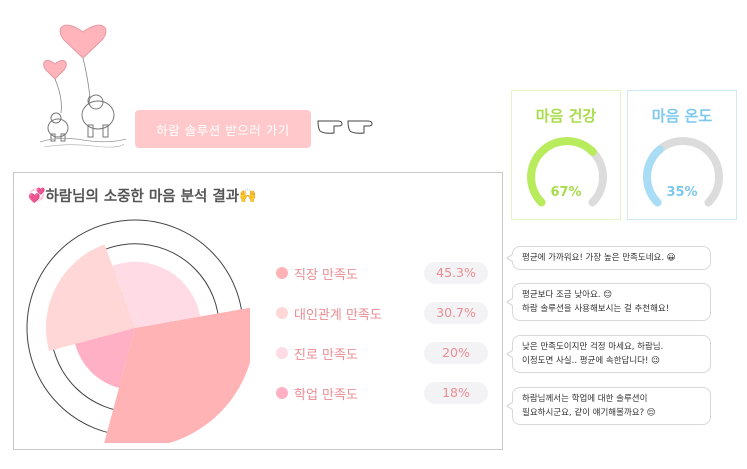  I want to click on mind-temperature-card: 마음 온도 35%, so click(682, 155).